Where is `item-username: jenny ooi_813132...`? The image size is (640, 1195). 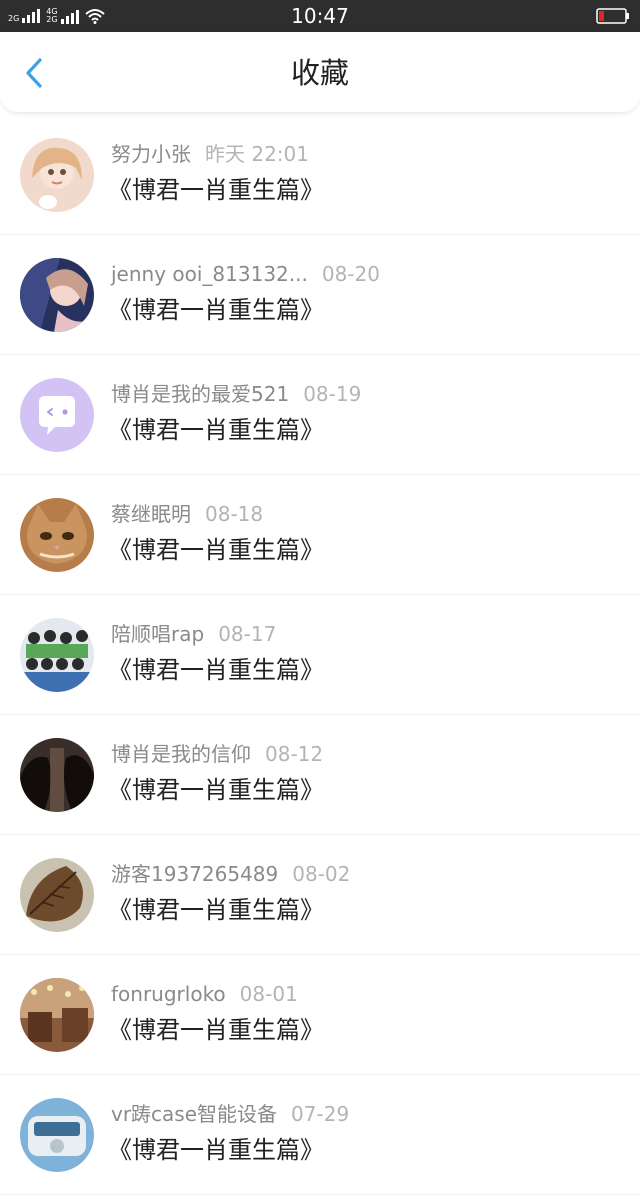
item-username: jenny ooi_813132... is located at coordinates (209, 274).